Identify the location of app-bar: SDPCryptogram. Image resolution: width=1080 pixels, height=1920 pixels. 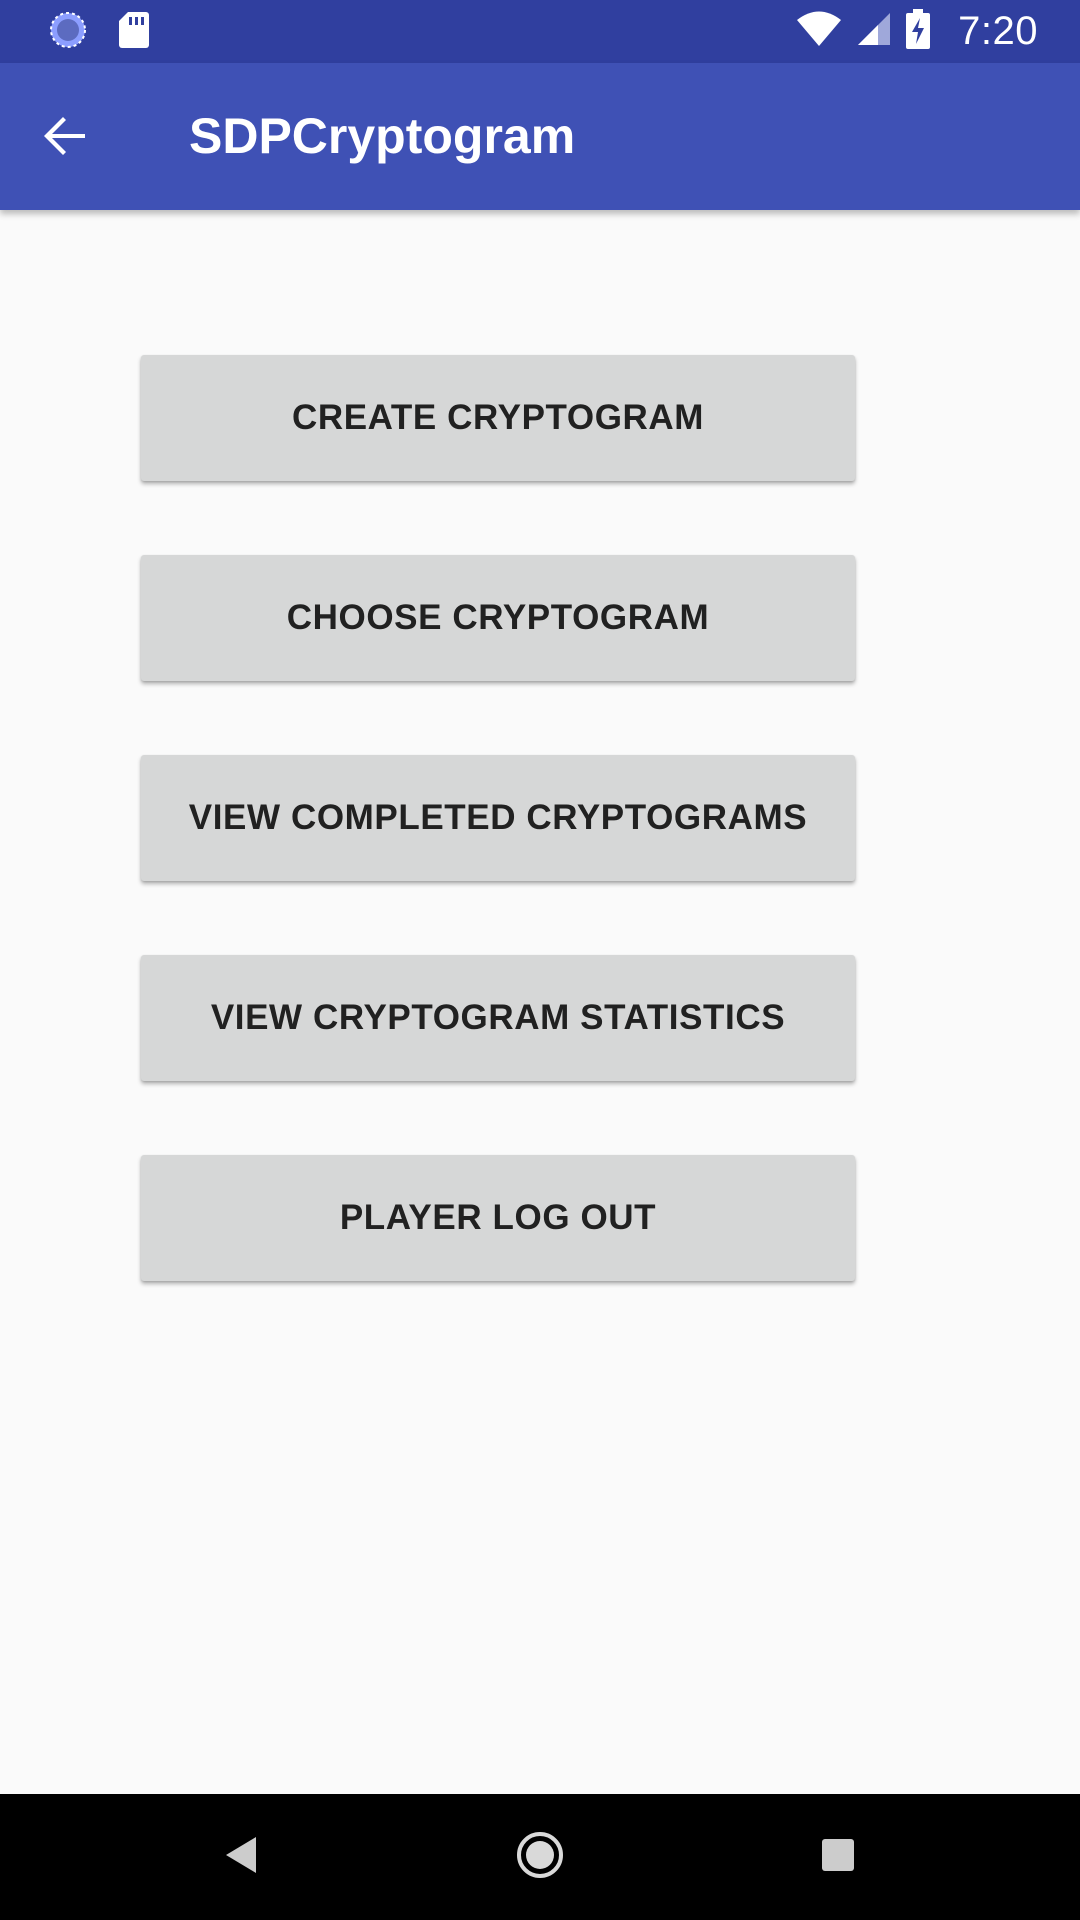
(540, 136).